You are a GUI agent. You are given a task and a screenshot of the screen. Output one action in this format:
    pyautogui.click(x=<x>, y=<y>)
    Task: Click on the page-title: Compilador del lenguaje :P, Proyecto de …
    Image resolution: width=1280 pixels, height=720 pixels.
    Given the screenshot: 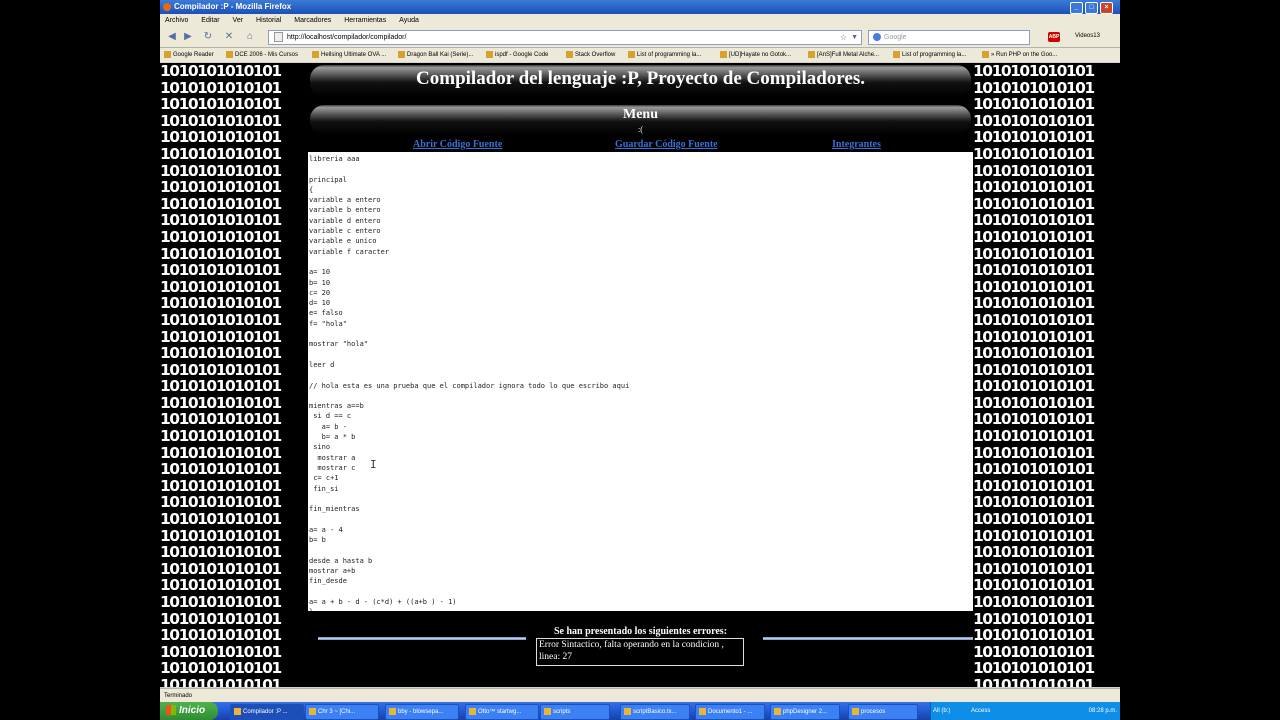 What is the action you would take?
    pyautogui.click(x=640, y=78)
    